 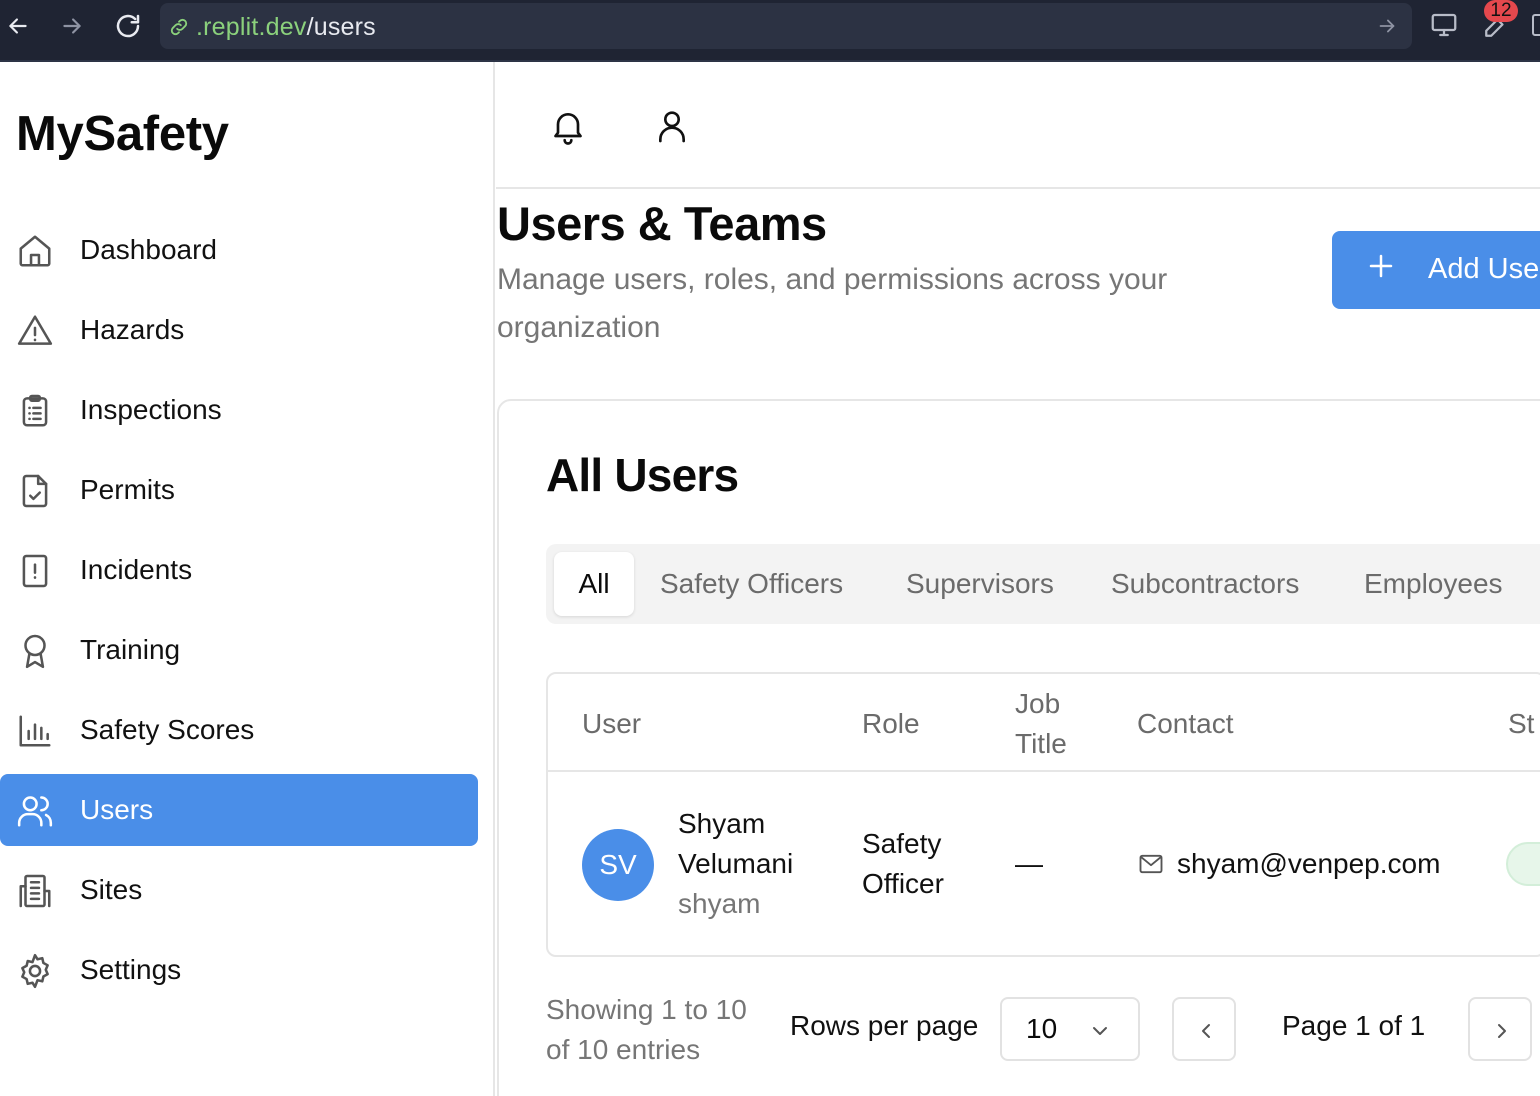 I want to click on sidebar-item-permits: Permits, so click(x=239, y=490).